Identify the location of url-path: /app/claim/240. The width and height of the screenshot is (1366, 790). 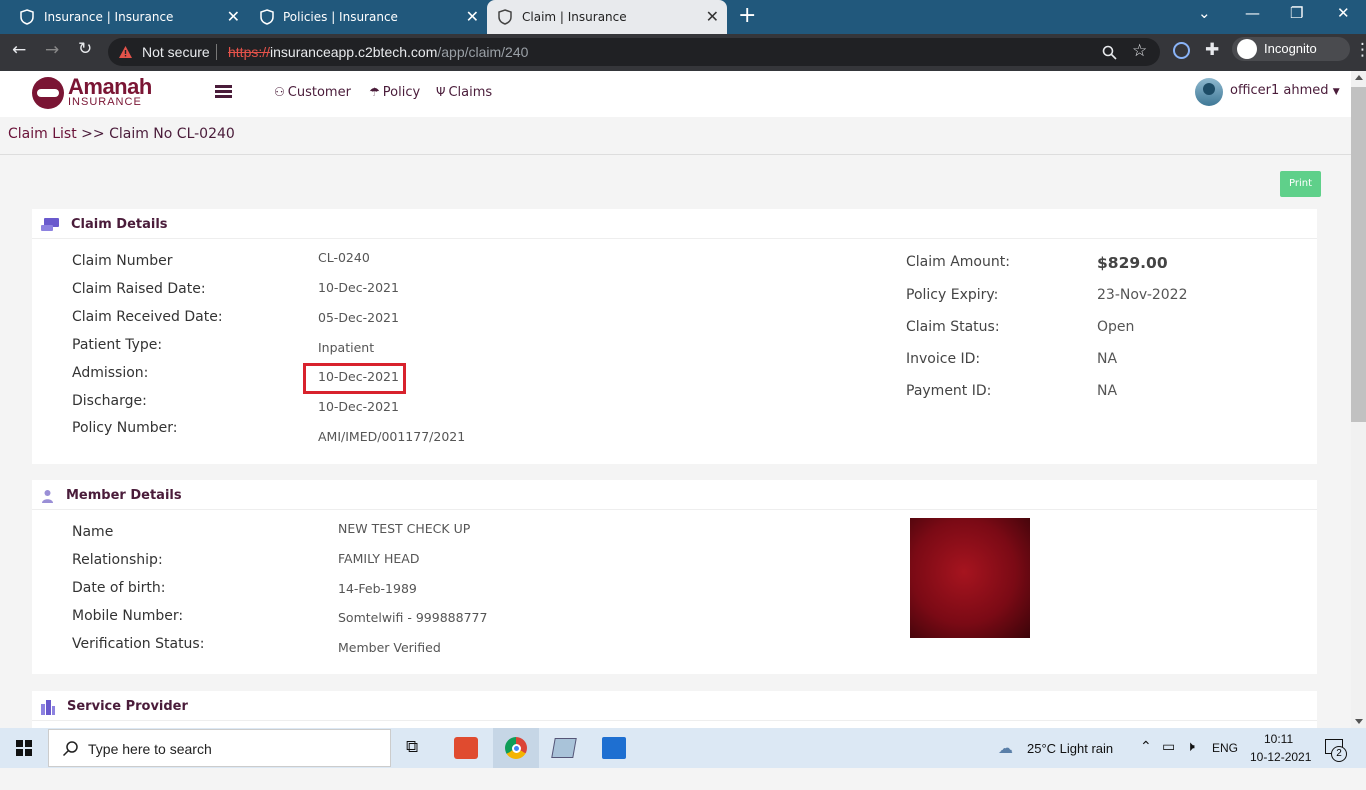
(483, 52).